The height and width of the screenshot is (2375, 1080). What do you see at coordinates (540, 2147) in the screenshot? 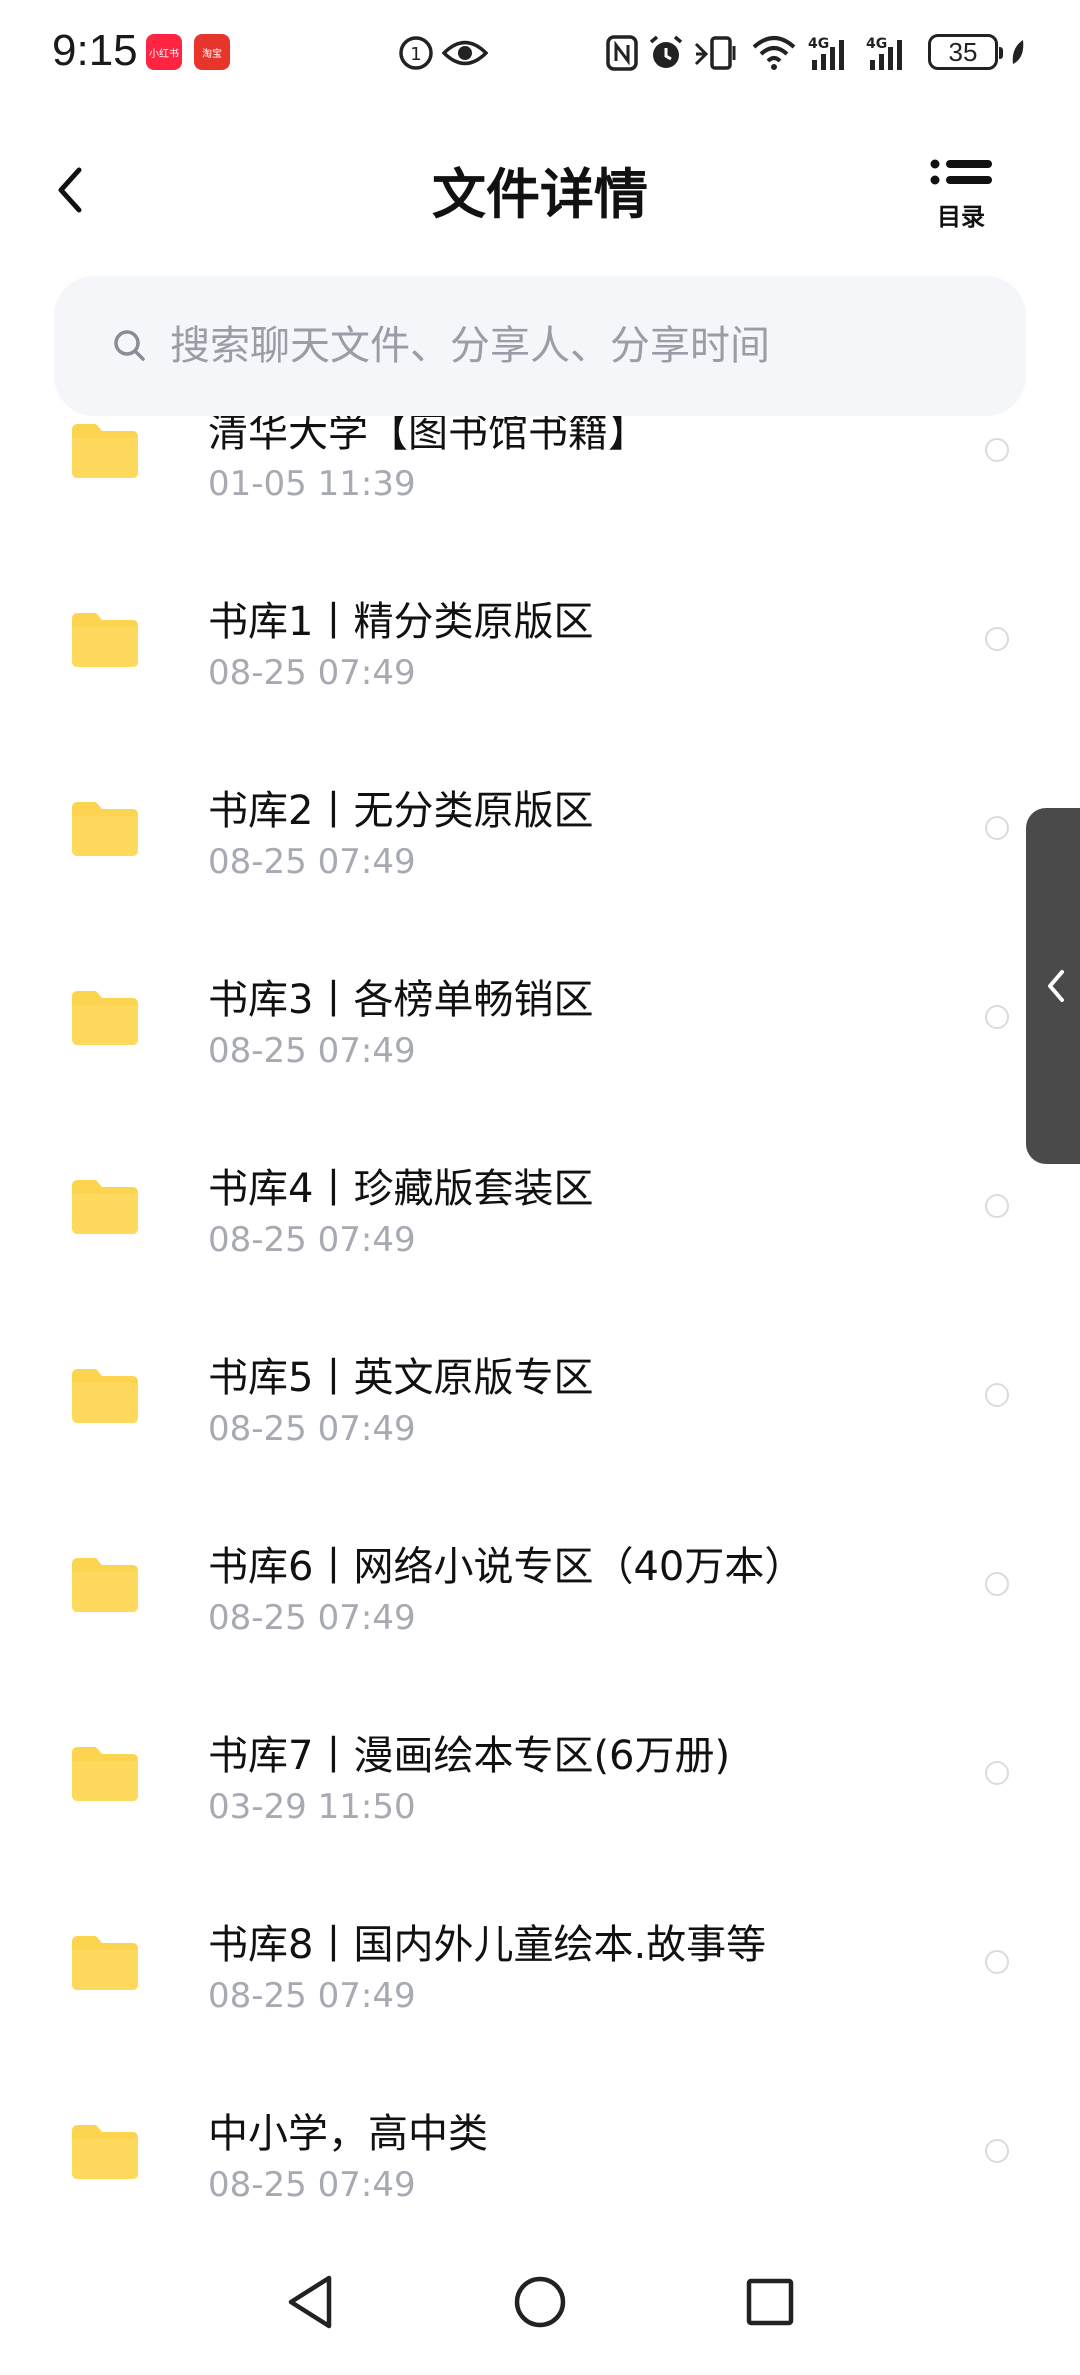
I see `file-list-item: 中小学，高中类 08-25 07:49` at bounding box center [540, 2147].